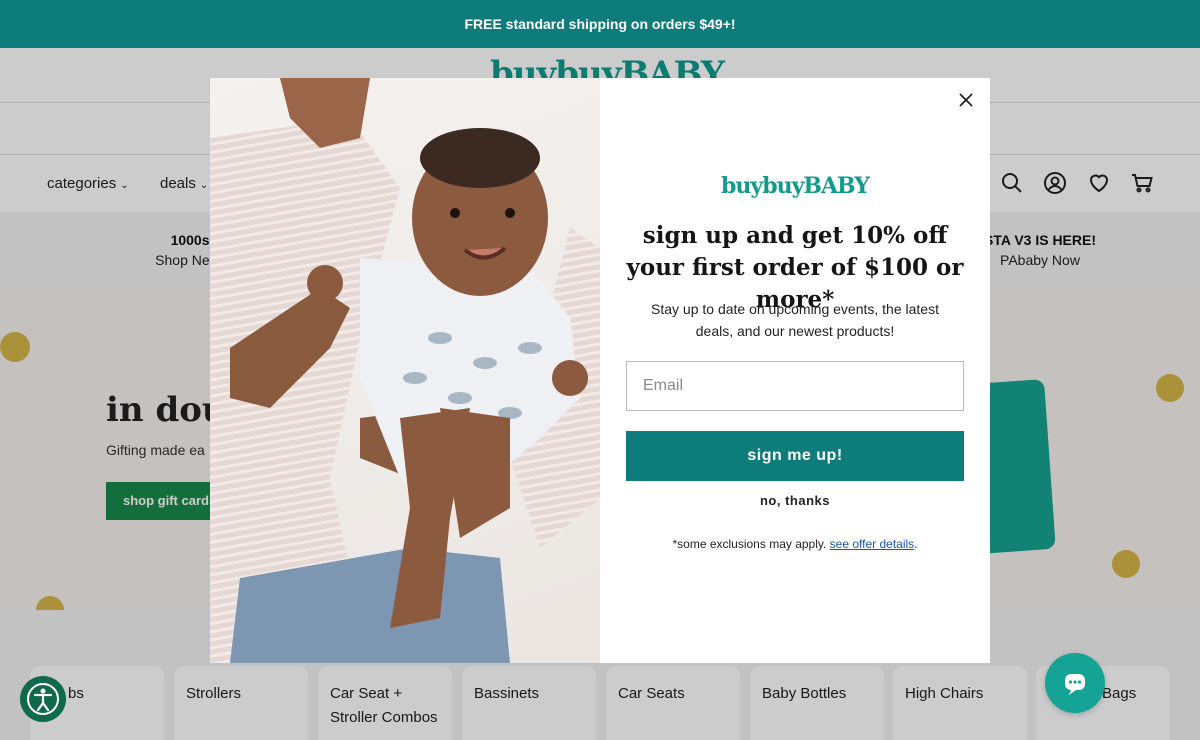 This screenshot has width=1200, height=740. Describe the element at coordinates (795, 456) in the screenshot. I see `sign-me-up-button: sign me up!` at that location.